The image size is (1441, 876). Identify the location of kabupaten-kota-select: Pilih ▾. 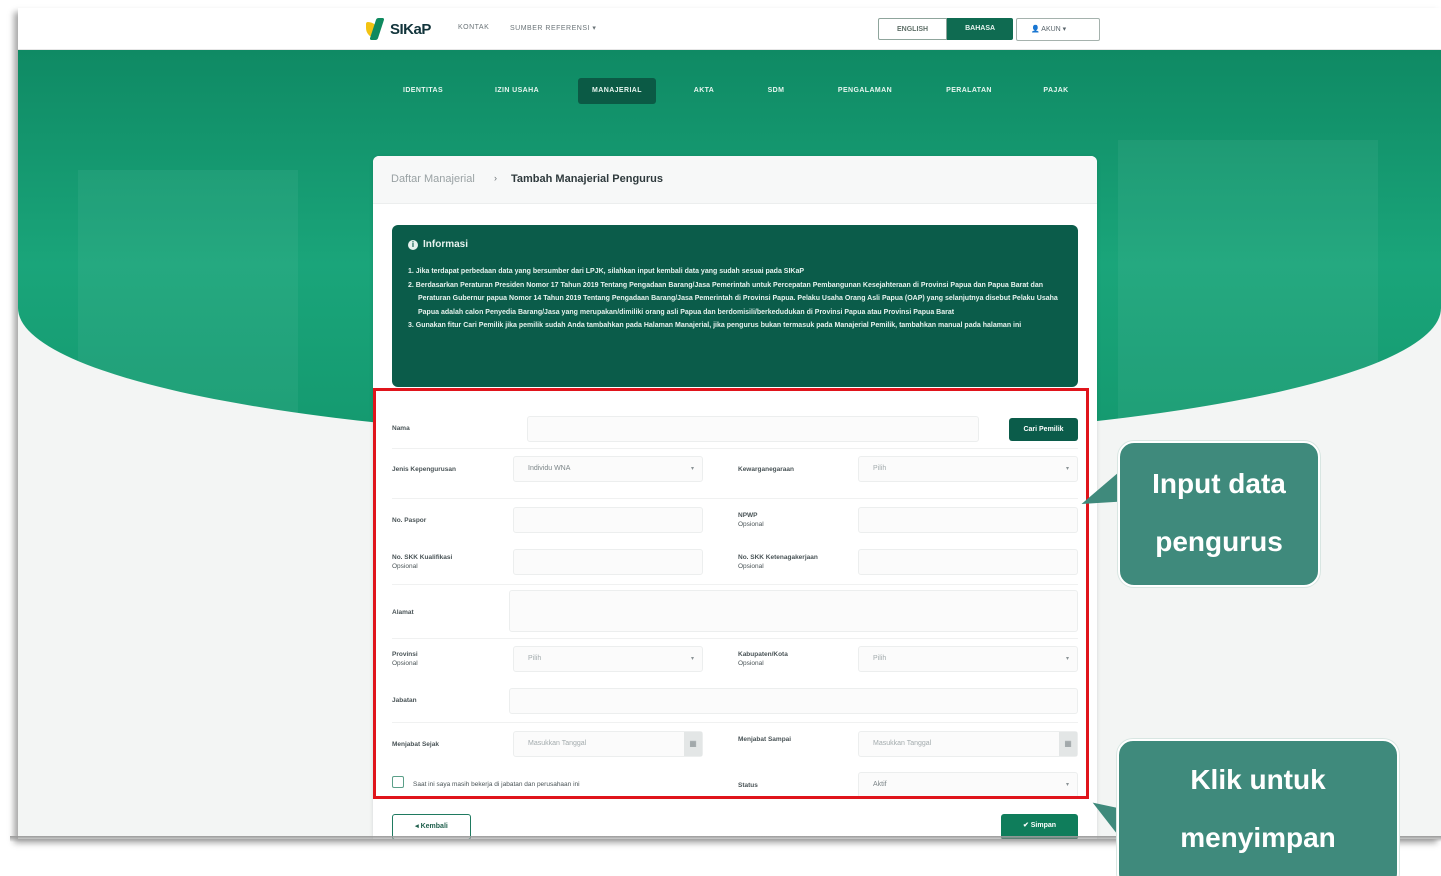
(968, 659).